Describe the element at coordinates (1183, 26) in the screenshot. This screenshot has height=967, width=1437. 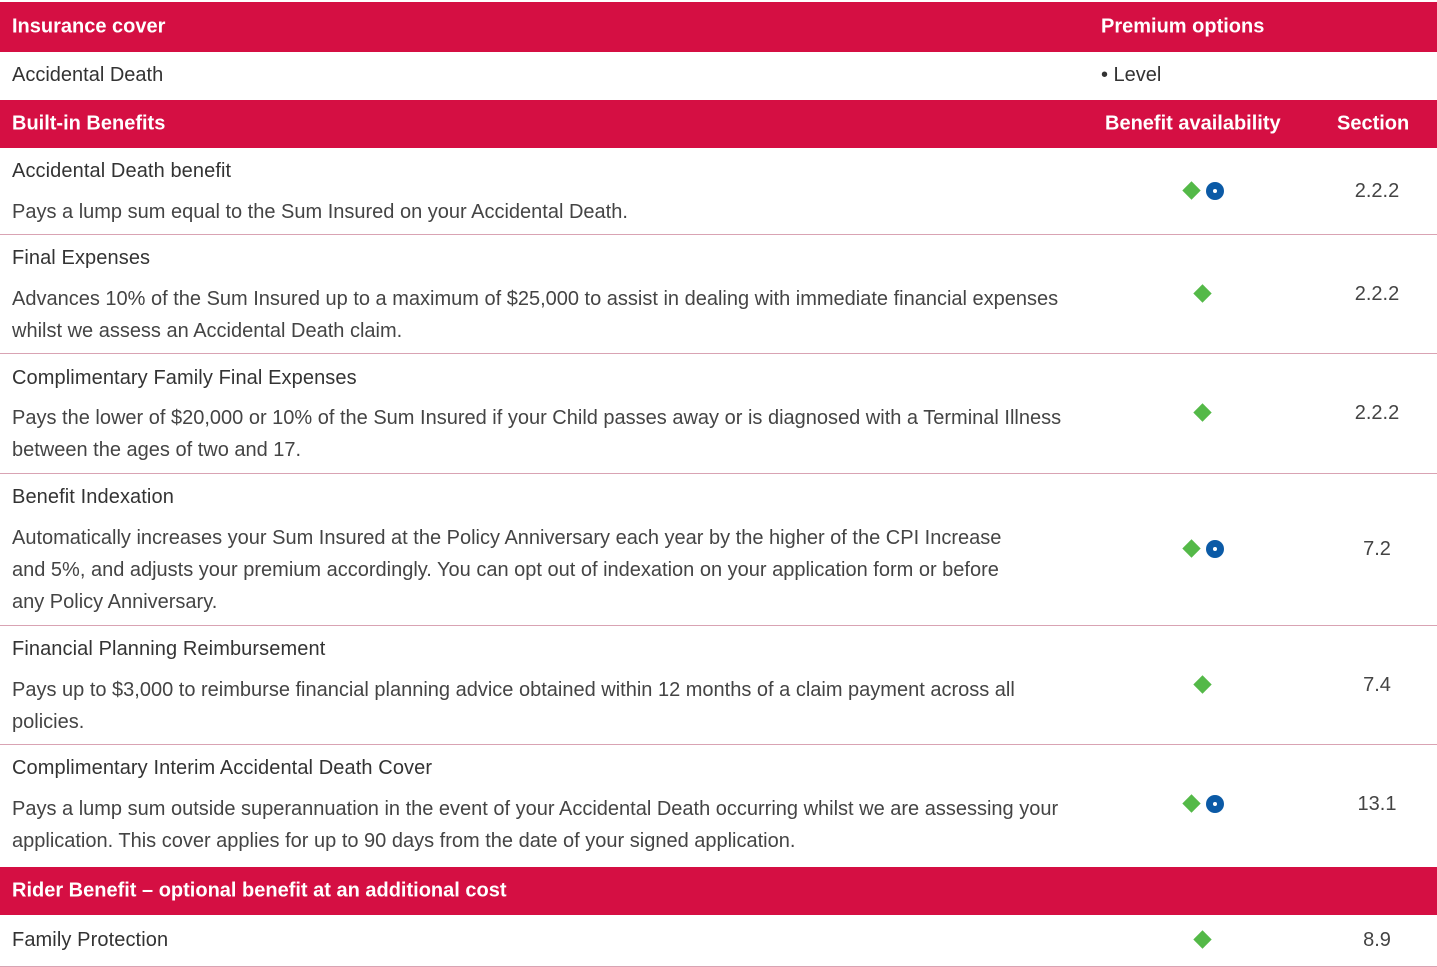
I see `header-premium-label: Premium options` at that location.